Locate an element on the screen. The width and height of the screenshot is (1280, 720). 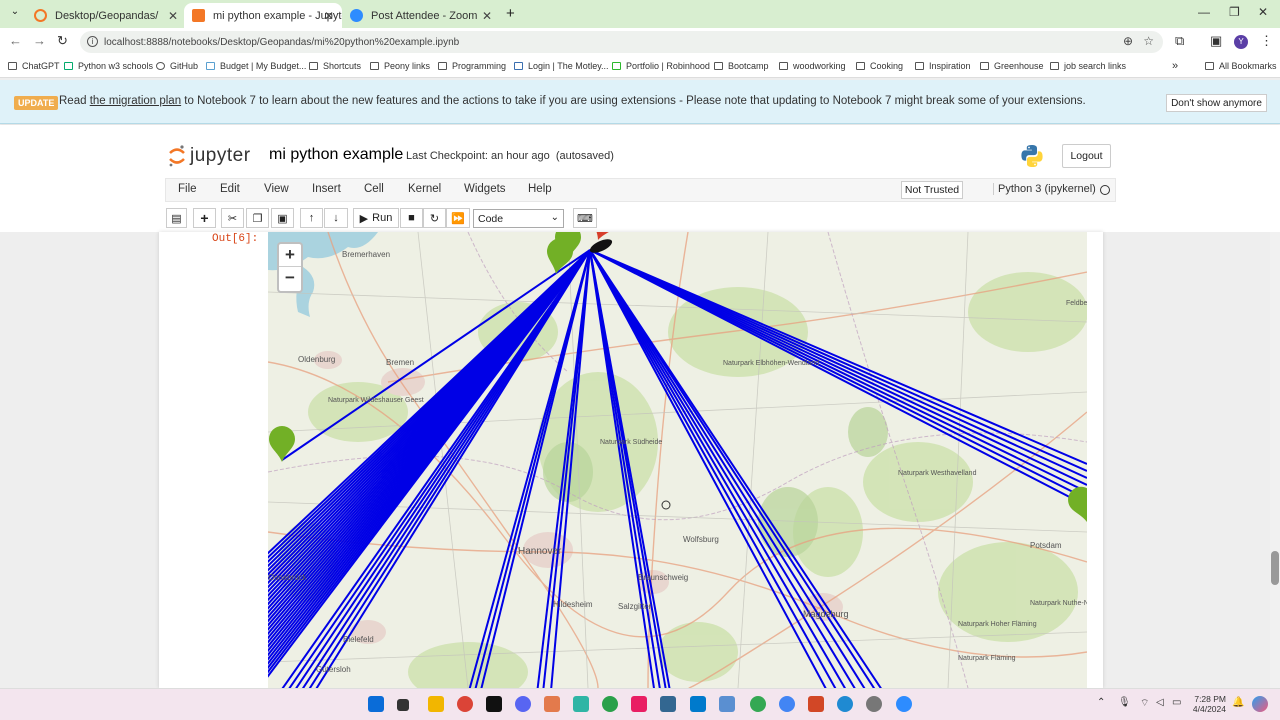
bookmark-w3schools: Python w3 schools is located at coordinates (108, 66).